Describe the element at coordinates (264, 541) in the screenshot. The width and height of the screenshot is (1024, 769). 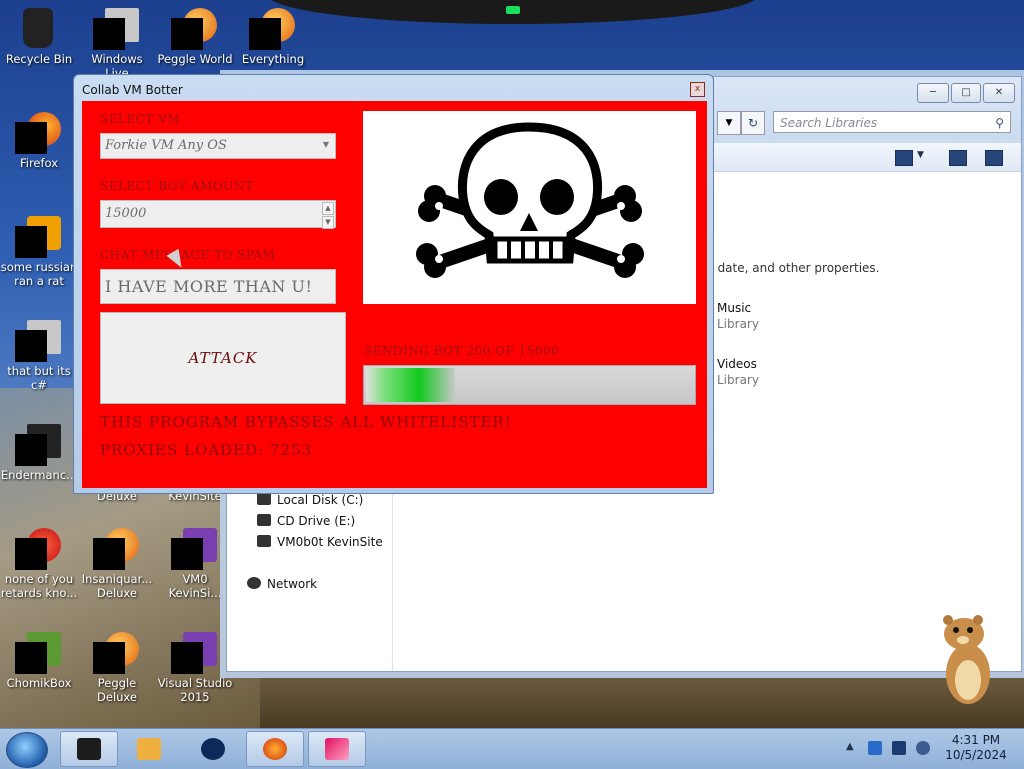
I see `network-drive-icon` at that location.